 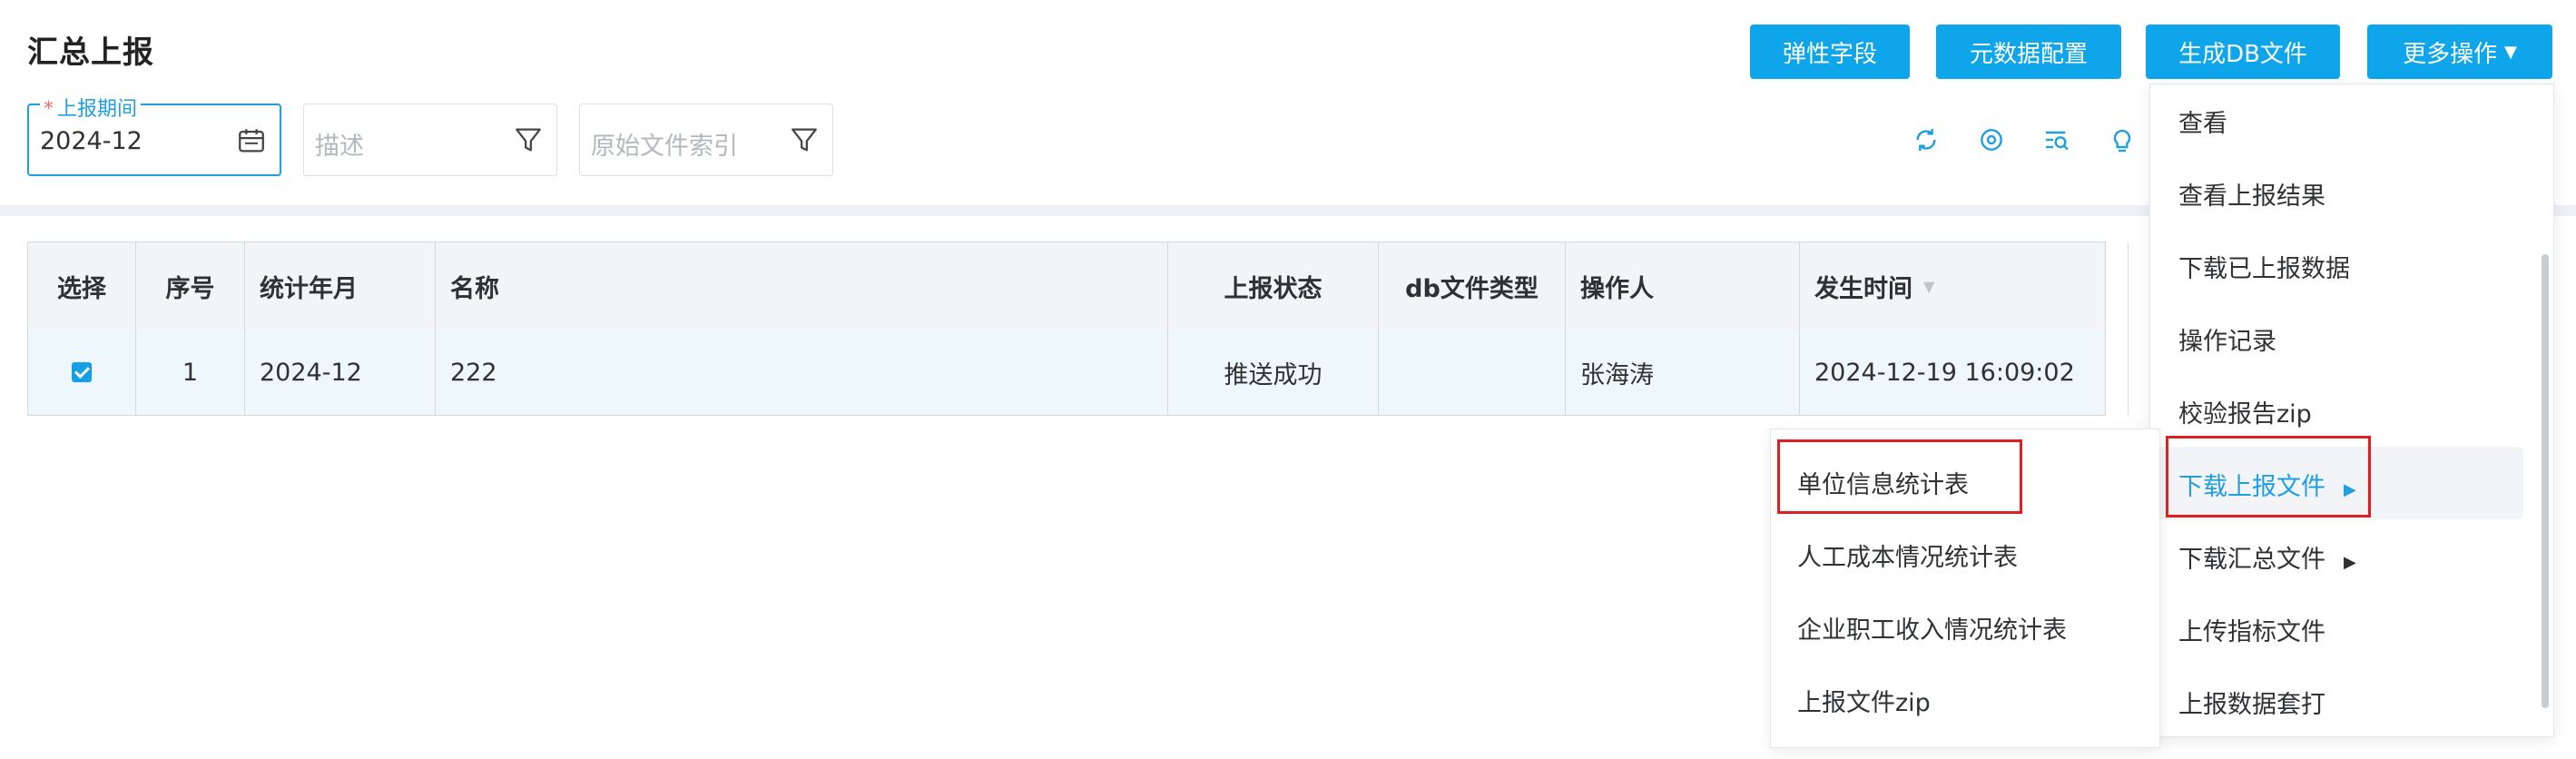 I want to click on generate-db-button: 生成DB文件, so click(x=2243, y=52).